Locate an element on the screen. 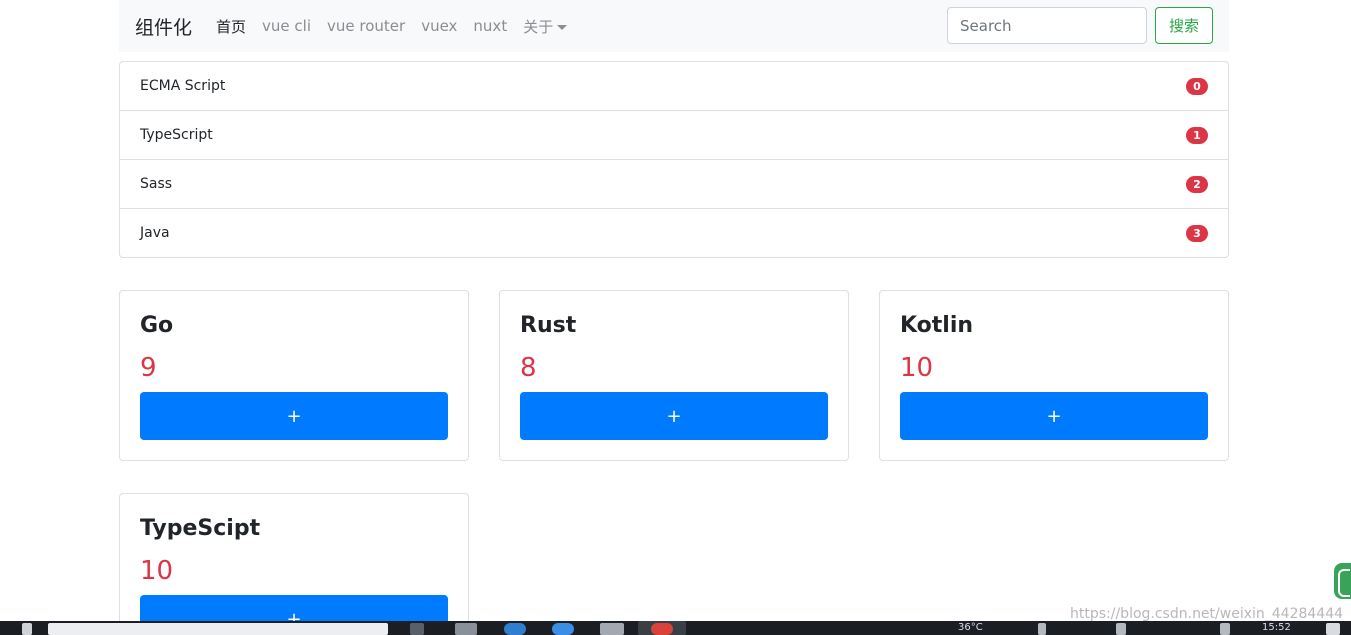 This screenshot has height=635, width=1351. list-item-label: Java is located at coordinates (155, 233).